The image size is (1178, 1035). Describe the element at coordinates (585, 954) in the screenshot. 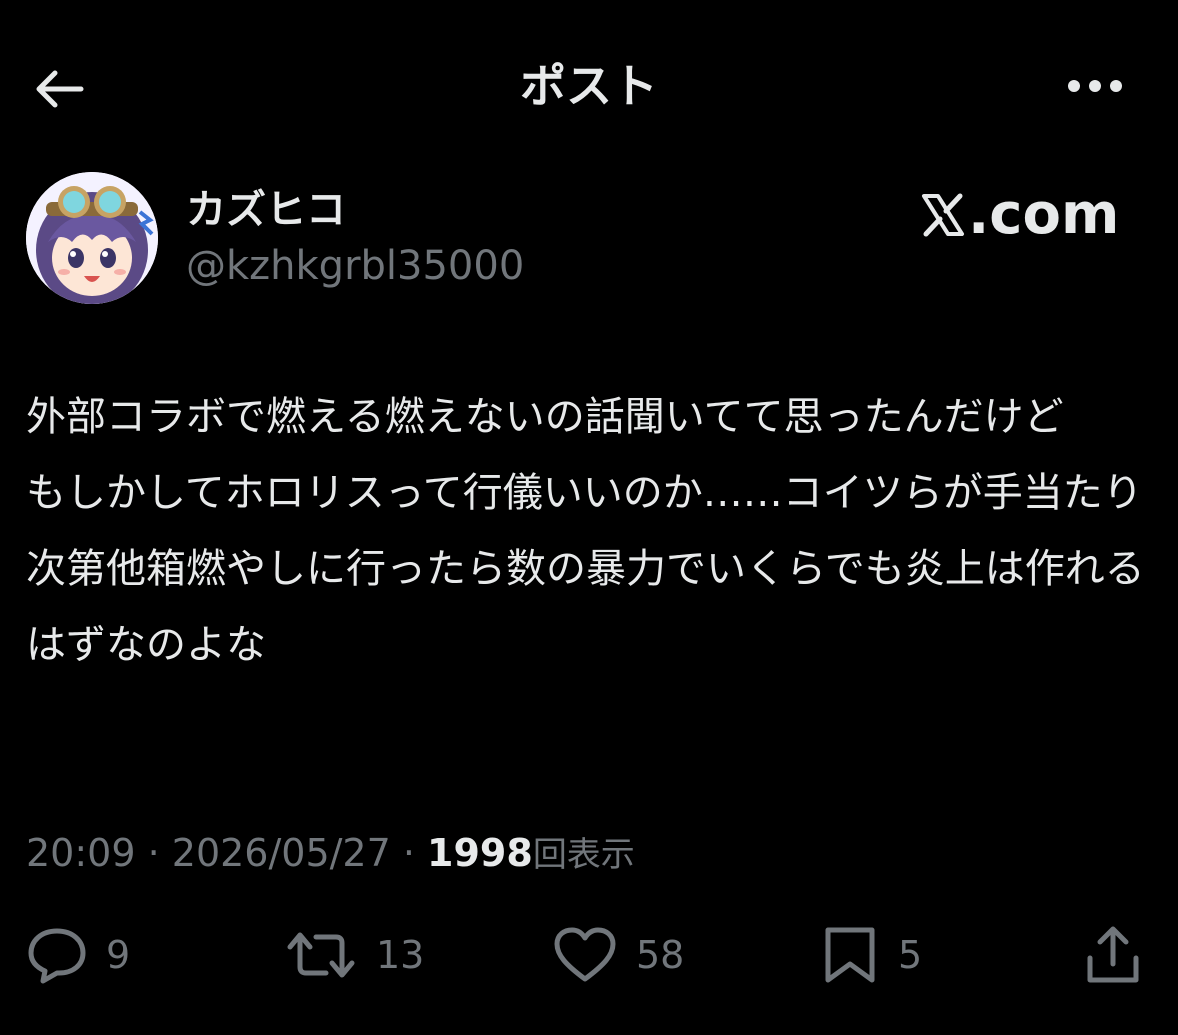

I see `heart-icon` at that location.